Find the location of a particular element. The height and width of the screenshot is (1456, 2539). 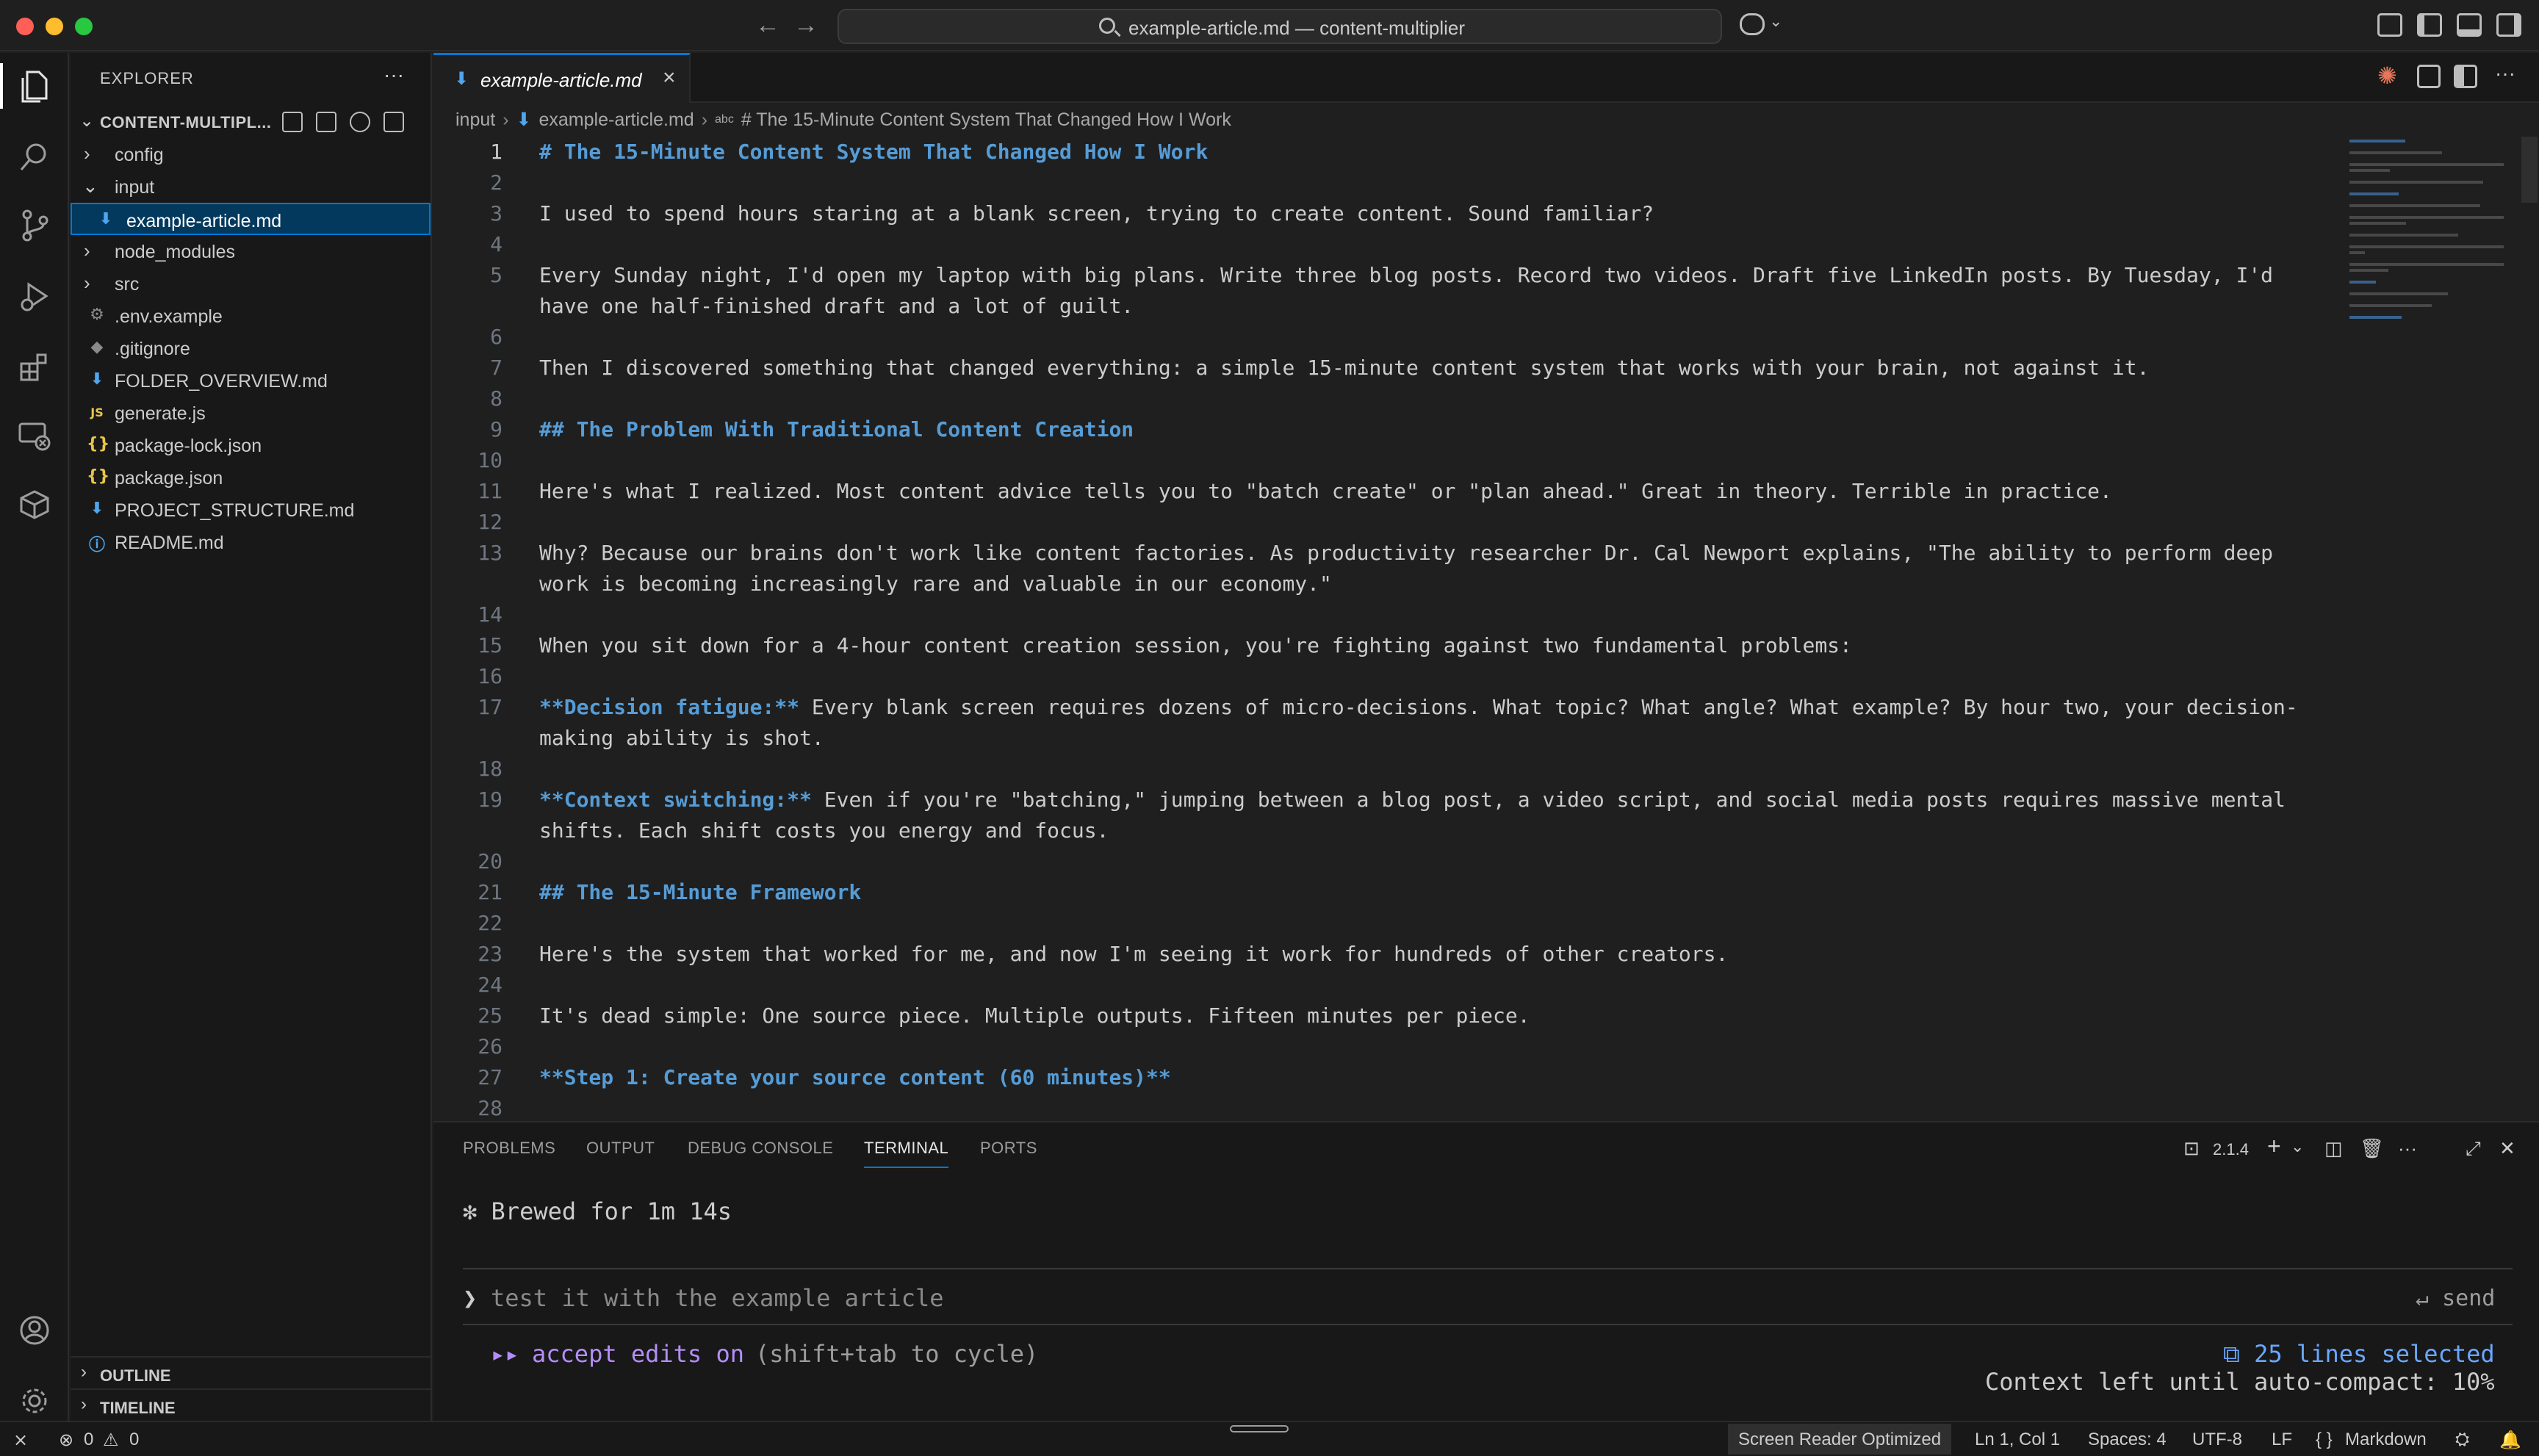

editor-more-icon: ··· is located at coordinates (2505, 73).